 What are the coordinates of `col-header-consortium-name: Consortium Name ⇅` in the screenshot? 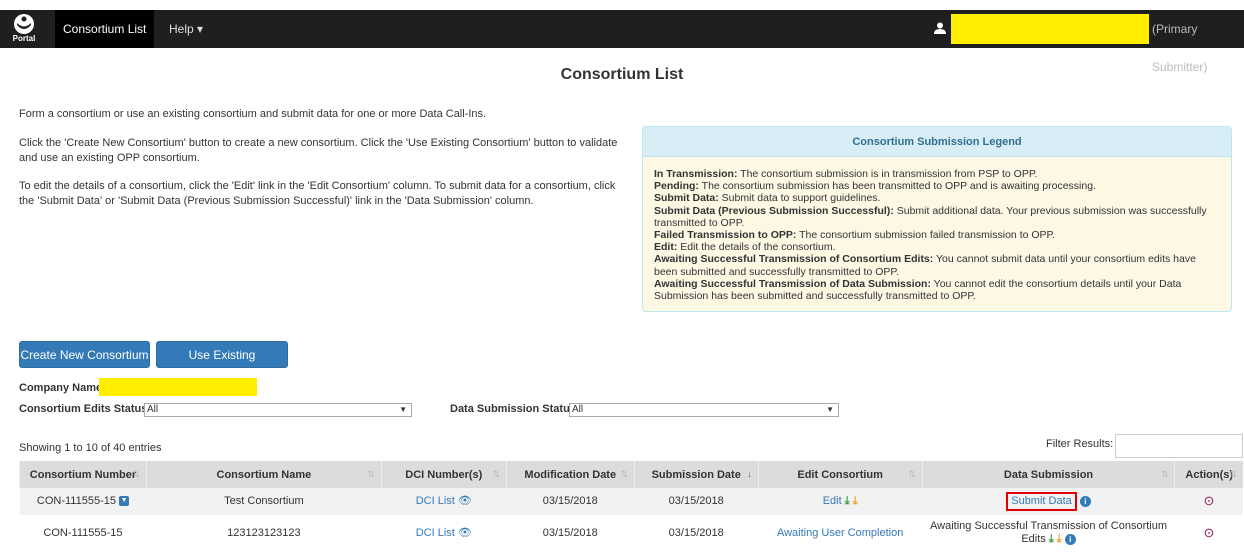 It's located at (263, 474).